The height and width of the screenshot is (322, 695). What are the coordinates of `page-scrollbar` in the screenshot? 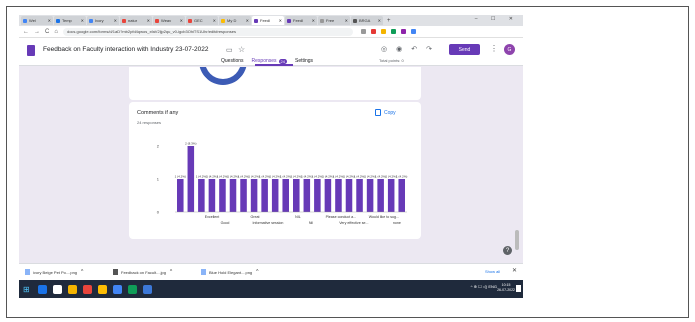 It's located at (517, 240).